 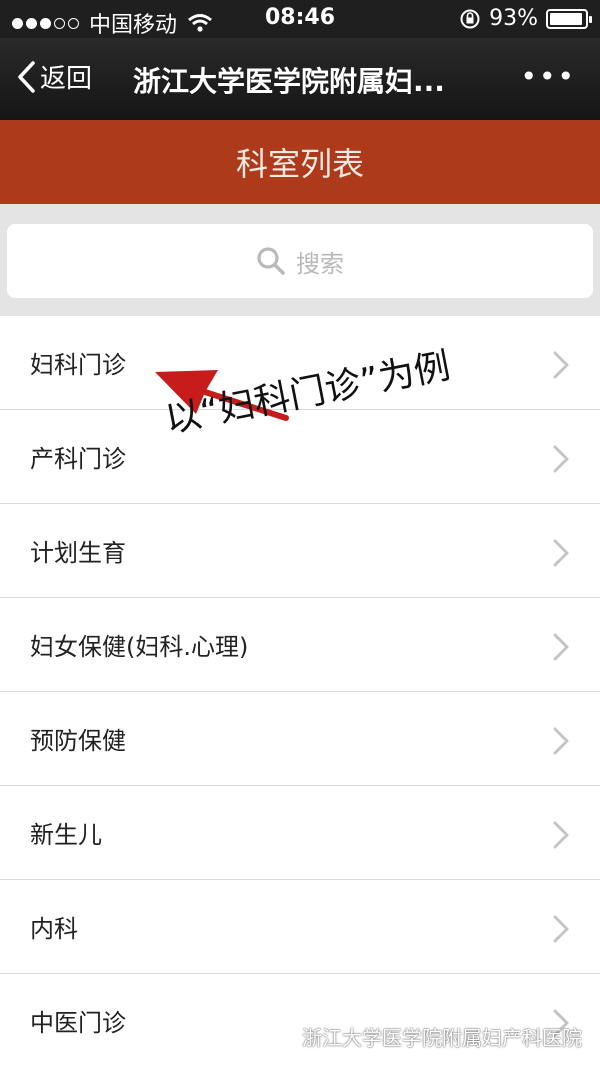 I want to click on battery-fill, so click(x=566, y=18).